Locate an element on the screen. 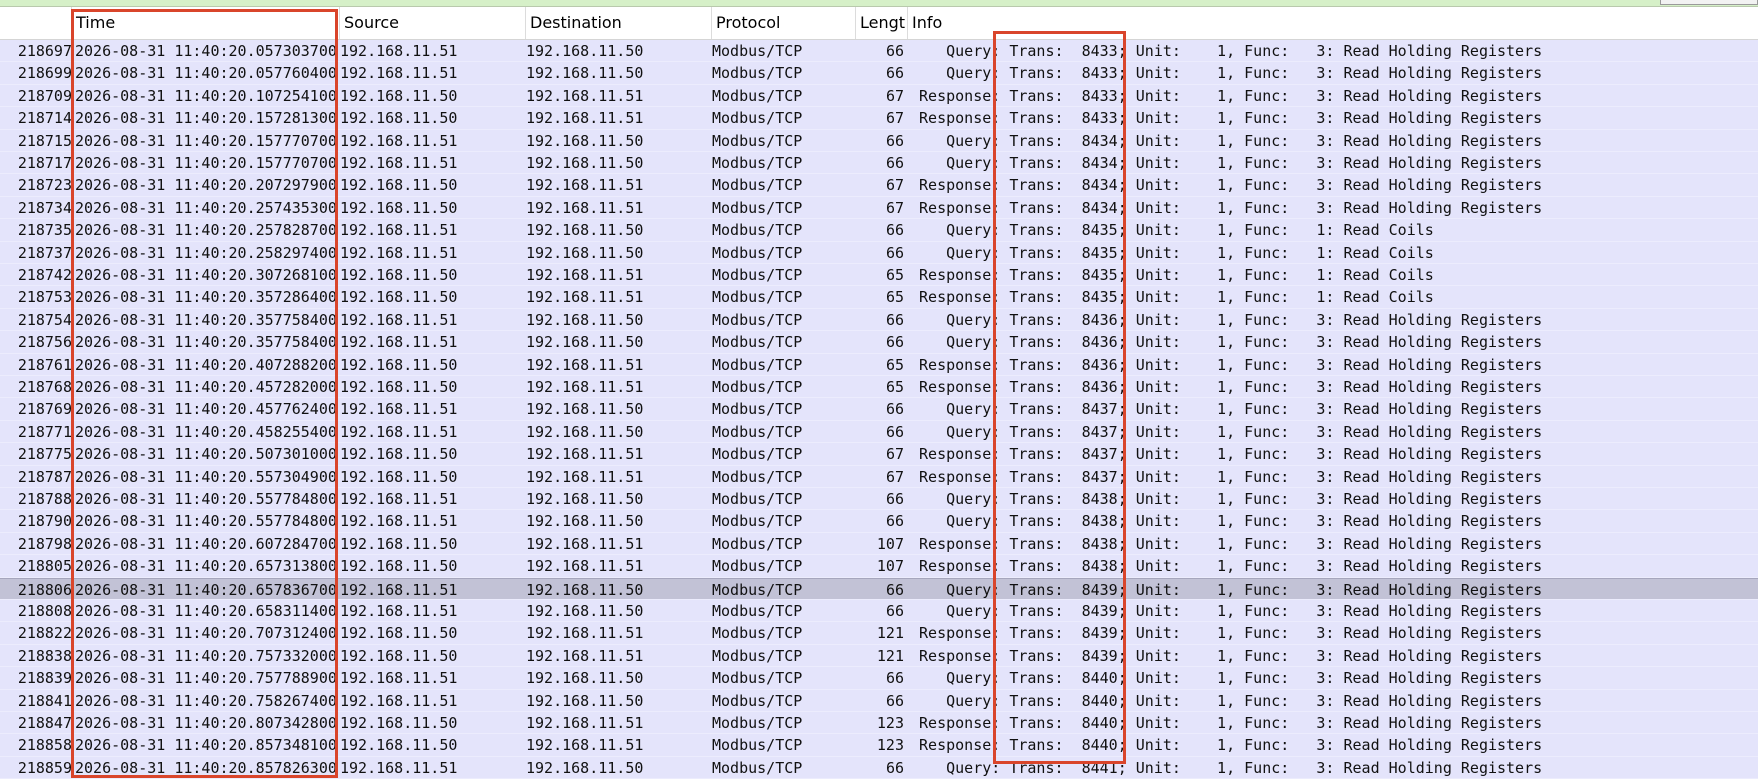 The width and height of the screenshot is (1758, 781). packet-time: 2026-08-31 11:40:20.758267400 is located at coordinates (206, 700).